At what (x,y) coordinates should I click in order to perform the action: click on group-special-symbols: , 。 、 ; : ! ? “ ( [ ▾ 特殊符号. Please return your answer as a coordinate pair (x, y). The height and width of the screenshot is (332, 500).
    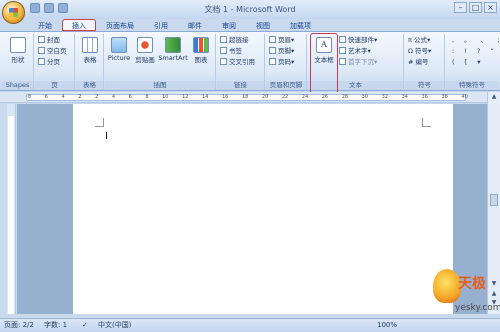
    Looking at the image, I should click on (473, 62).